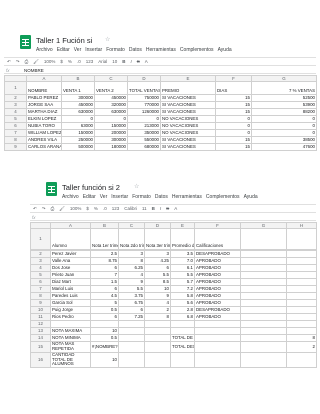  I want to click on bold-button: B, so click(123, 61).